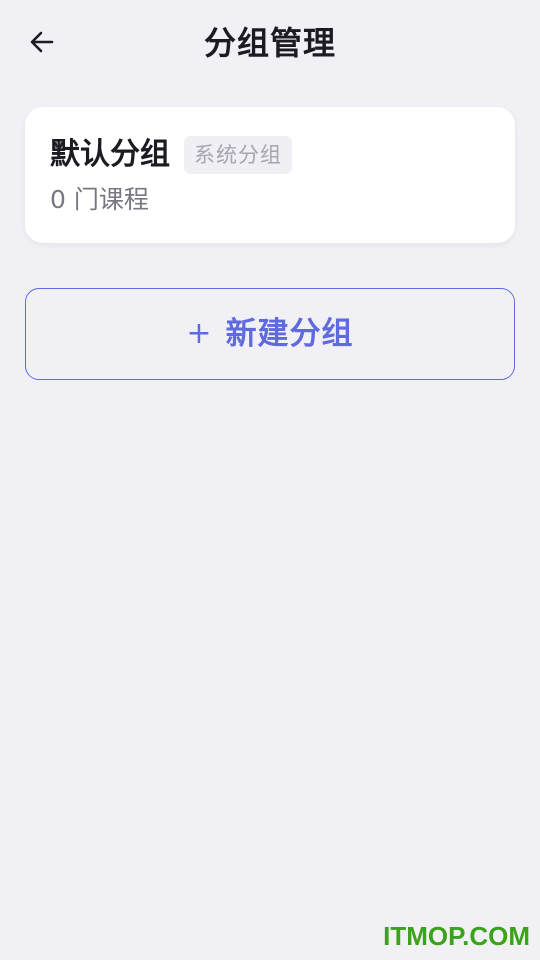 The height and width of the screenshot is (960, 540). I want to click on new-group-button: + 新建分组, so click(270, 334).